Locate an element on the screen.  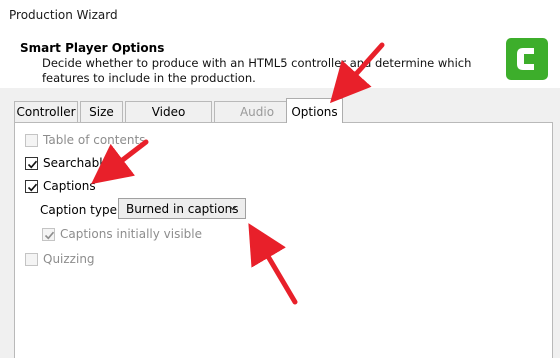
quizzing-checkbox is located at coordinates (31, 259).